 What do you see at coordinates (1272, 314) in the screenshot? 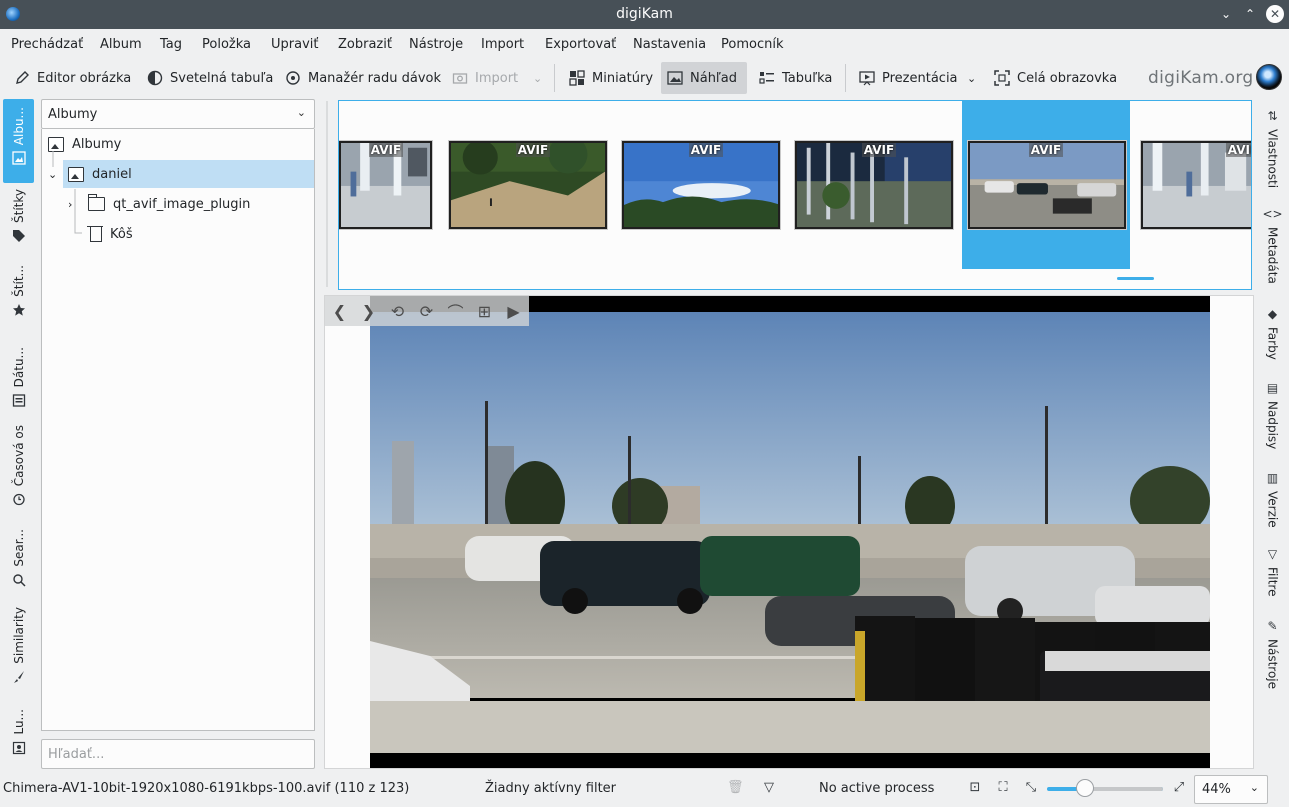
I see `paint-bucket-icon: ◆` at bounding box center [1272, 314].